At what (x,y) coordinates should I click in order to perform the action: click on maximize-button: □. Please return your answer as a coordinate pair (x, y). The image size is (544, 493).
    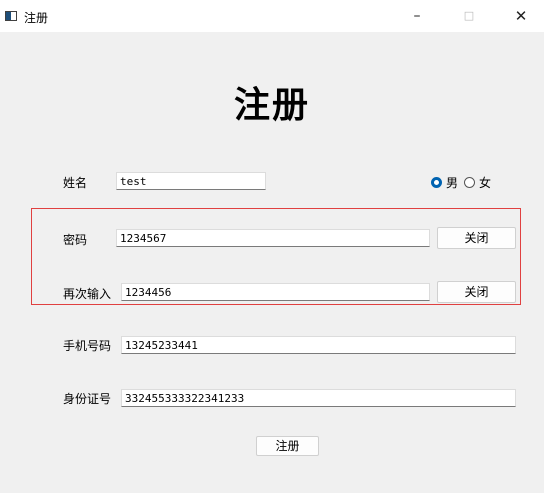
    Looking at the image, I should click on (469, 16).